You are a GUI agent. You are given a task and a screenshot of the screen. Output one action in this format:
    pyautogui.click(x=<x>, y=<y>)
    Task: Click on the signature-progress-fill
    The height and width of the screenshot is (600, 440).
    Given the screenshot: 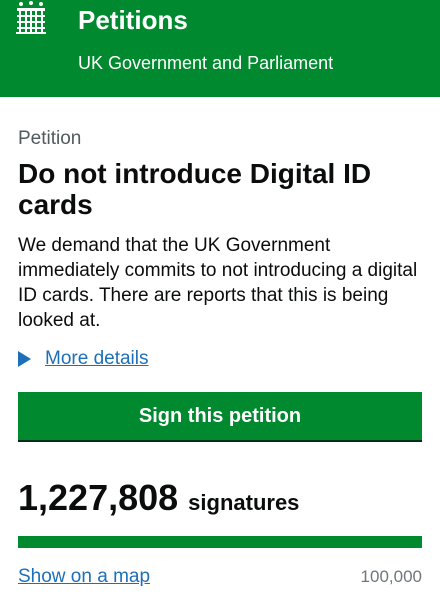 What is the action you would take?
    pyautogui.click(x=220, y=542)
    